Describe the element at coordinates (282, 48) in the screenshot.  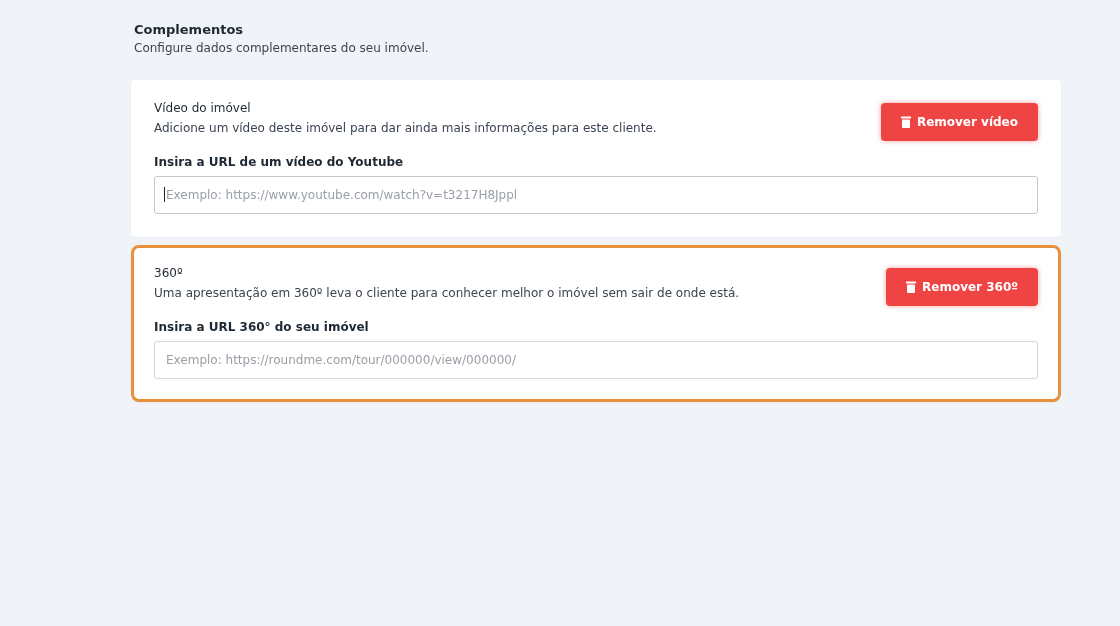
I see `section-subtitle: Configure dados complementares do seu imóvel.` at that location.